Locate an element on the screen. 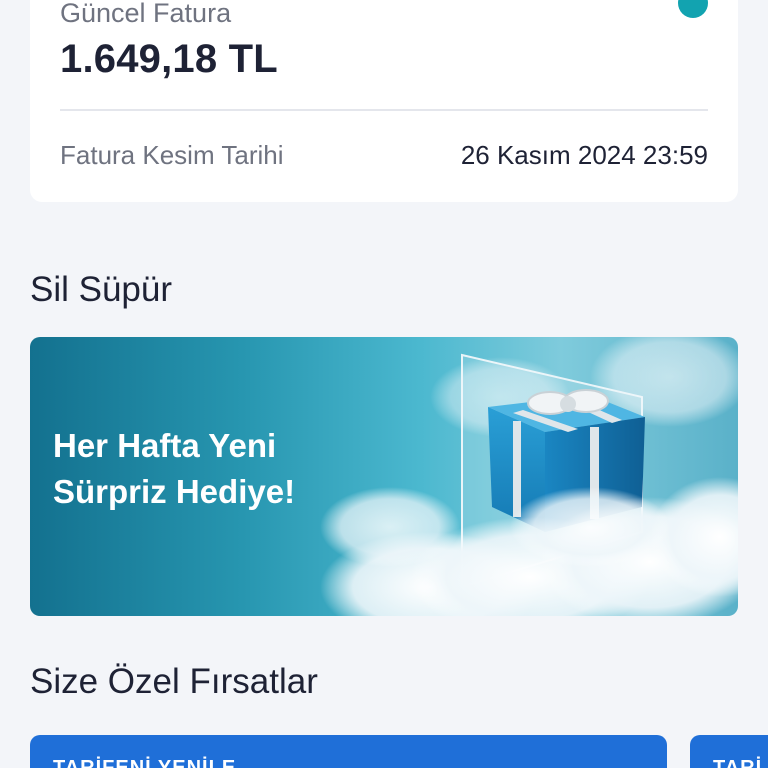 The width and height of the screenshot is (768, 768). info-icon is located at coordinates (693, 9).